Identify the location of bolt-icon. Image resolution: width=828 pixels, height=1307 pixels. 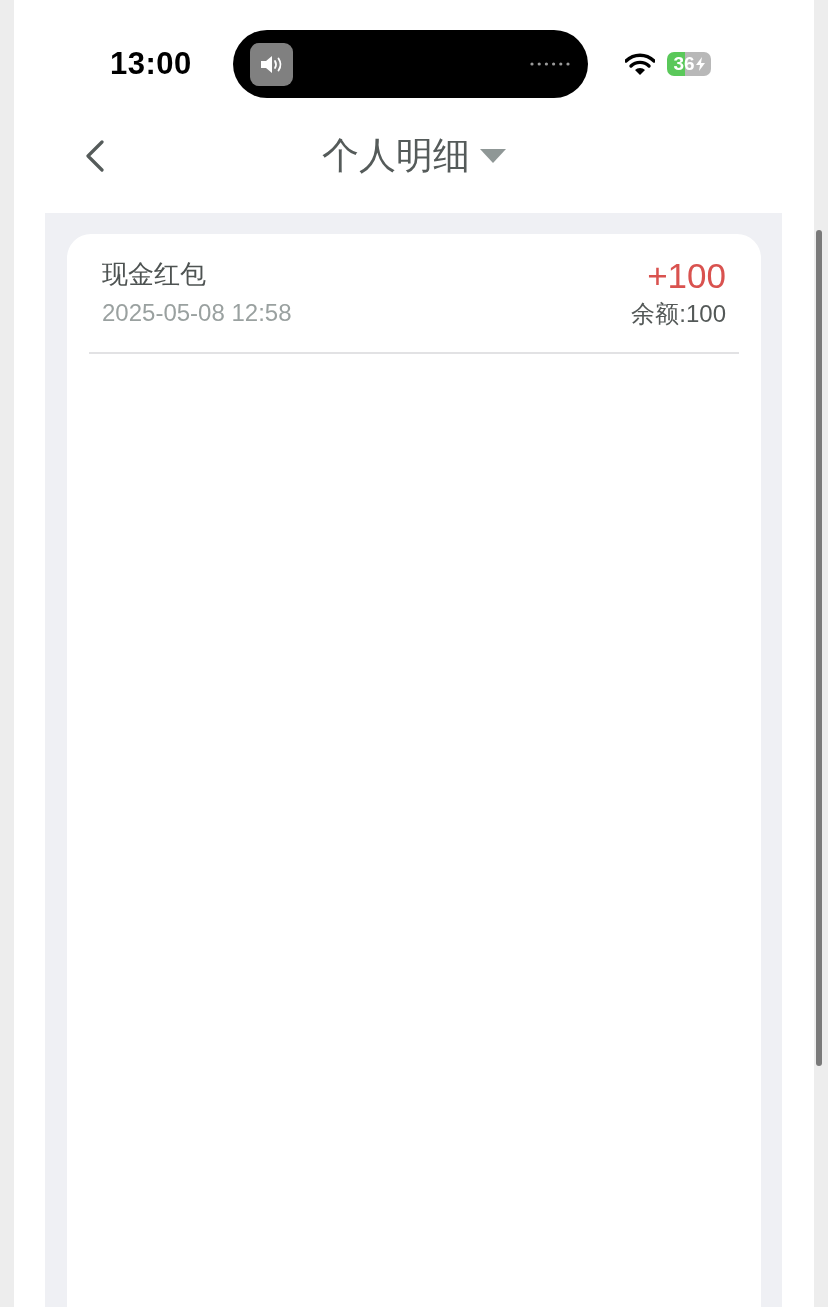
(700, 64).